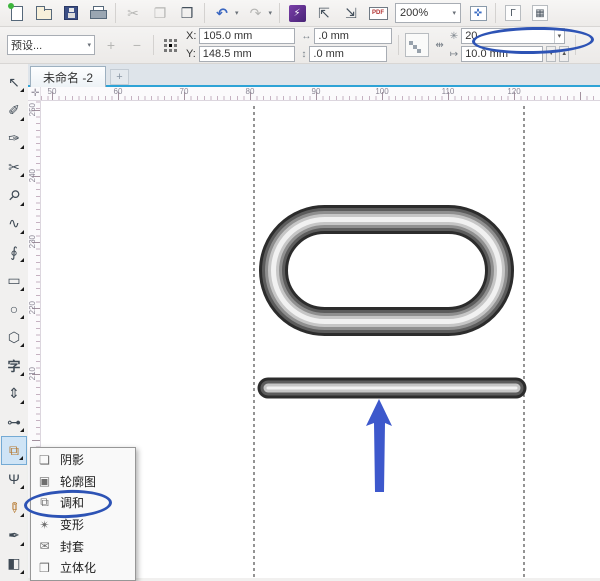  I want to click on redo-button: ↷, so click(256, 13).